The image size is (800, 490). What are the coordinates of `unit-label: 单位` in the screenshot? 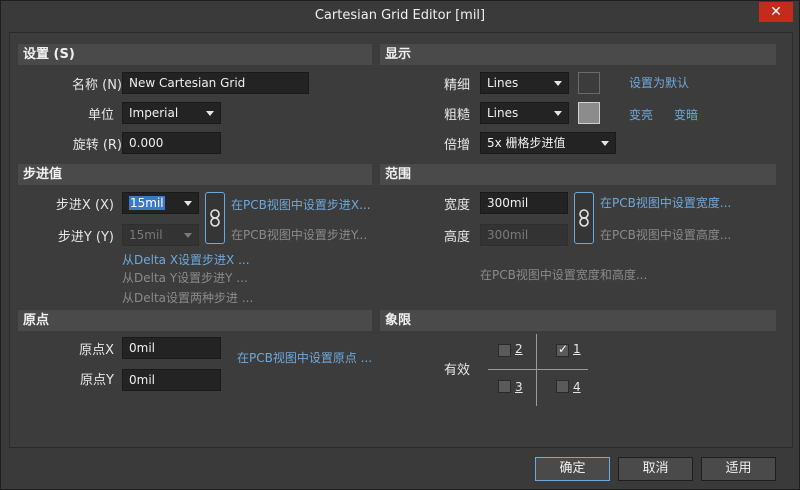 It's located at (100, 115).